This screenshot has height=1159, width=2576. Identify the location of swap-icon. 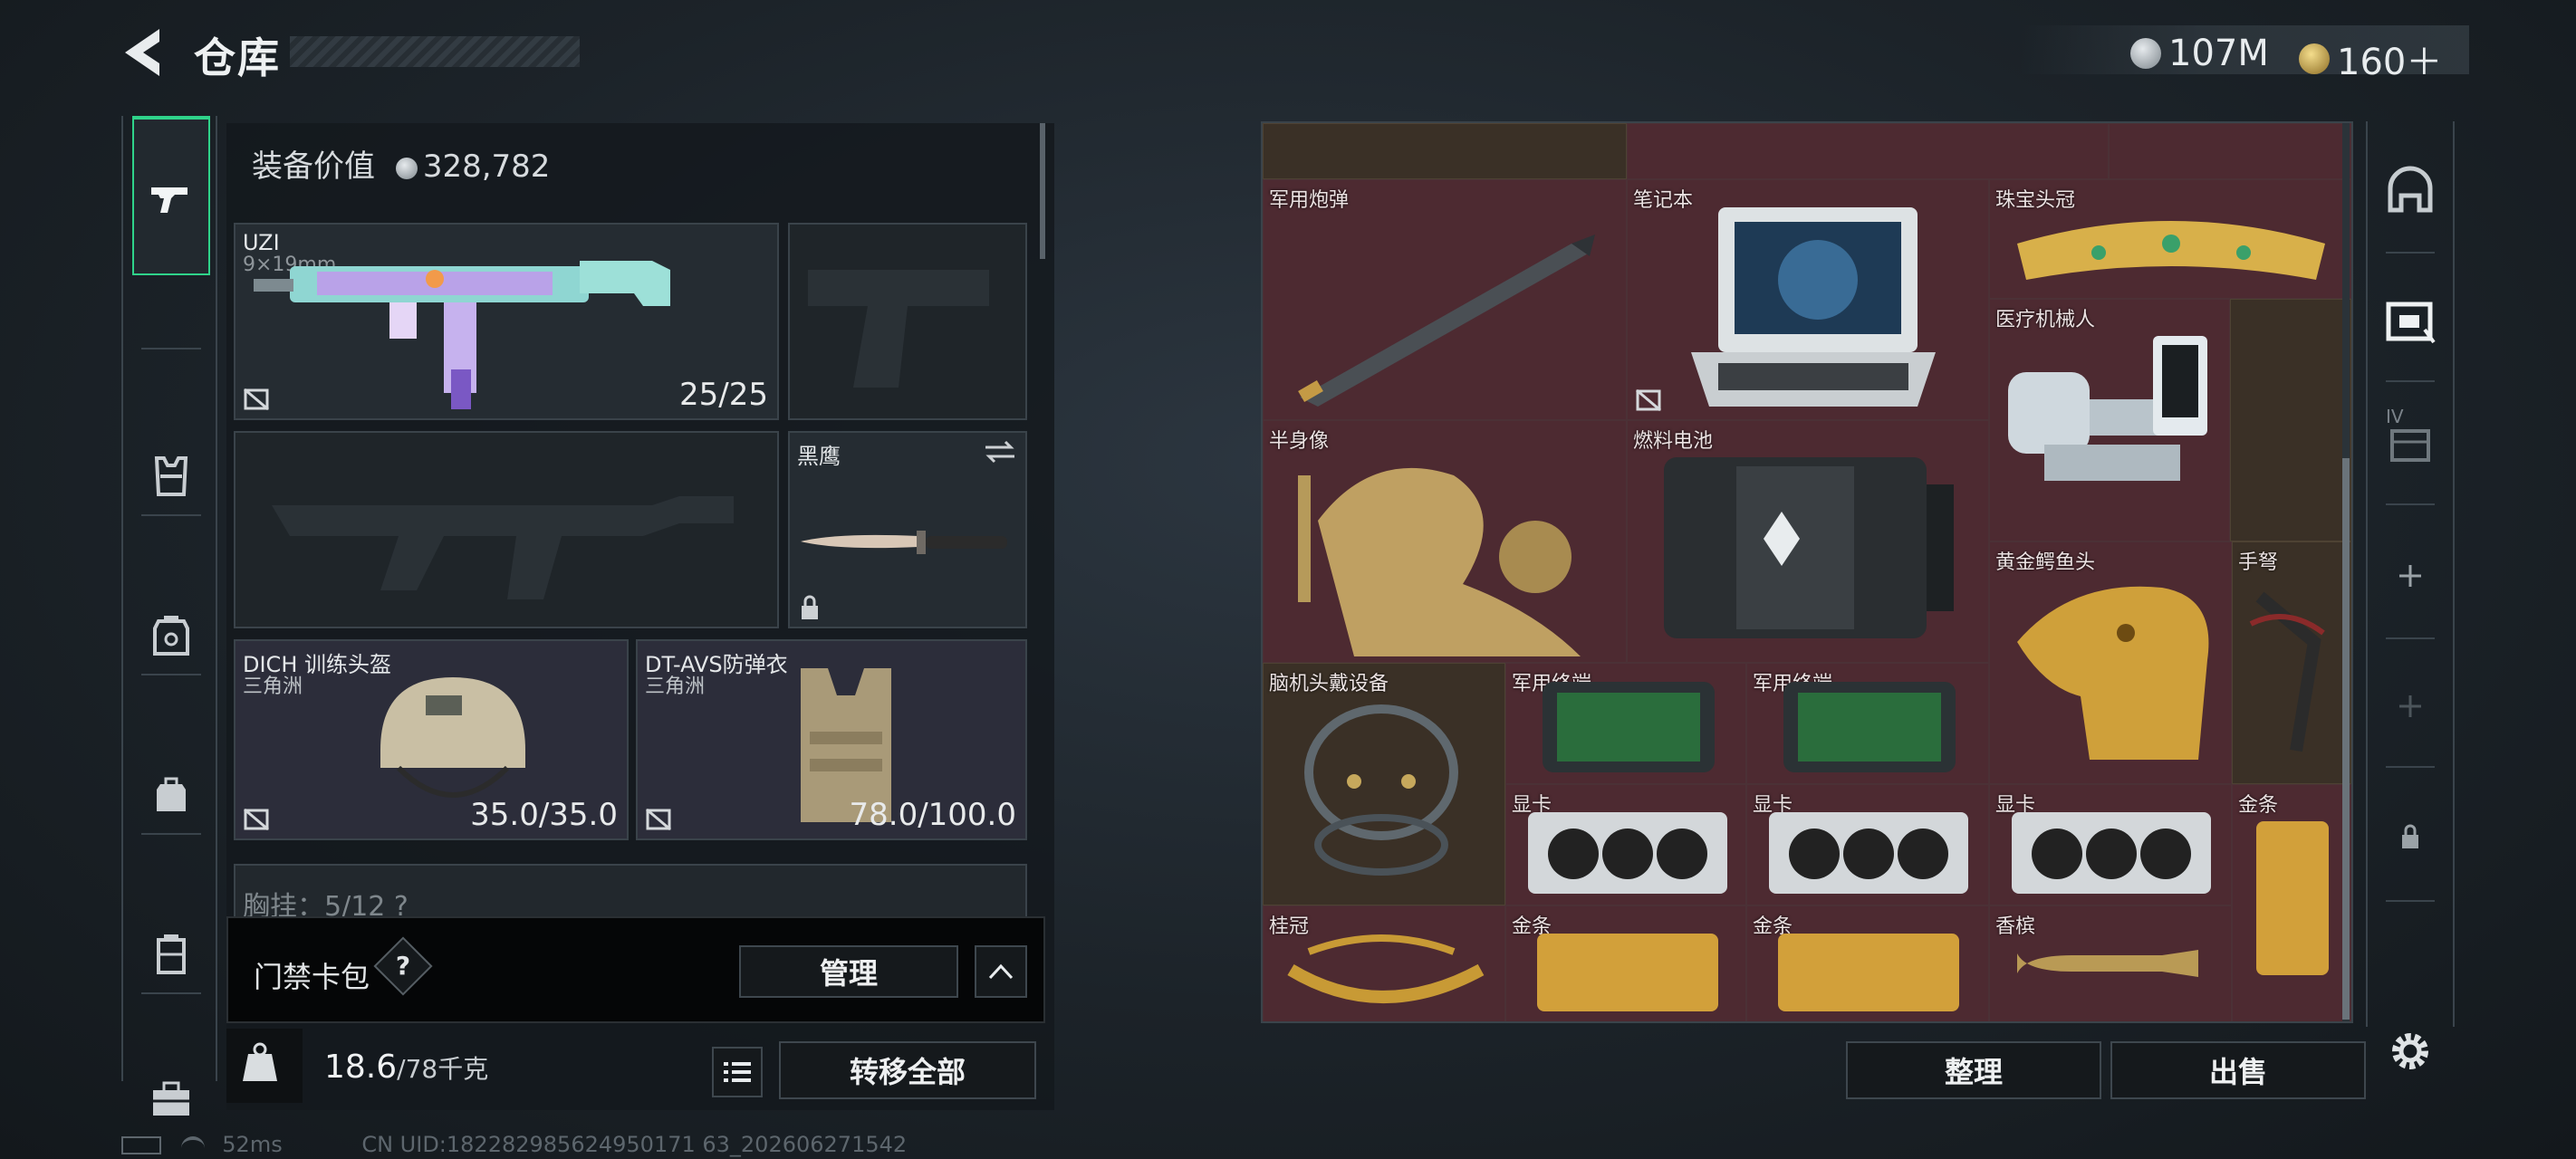
(1000, 452).